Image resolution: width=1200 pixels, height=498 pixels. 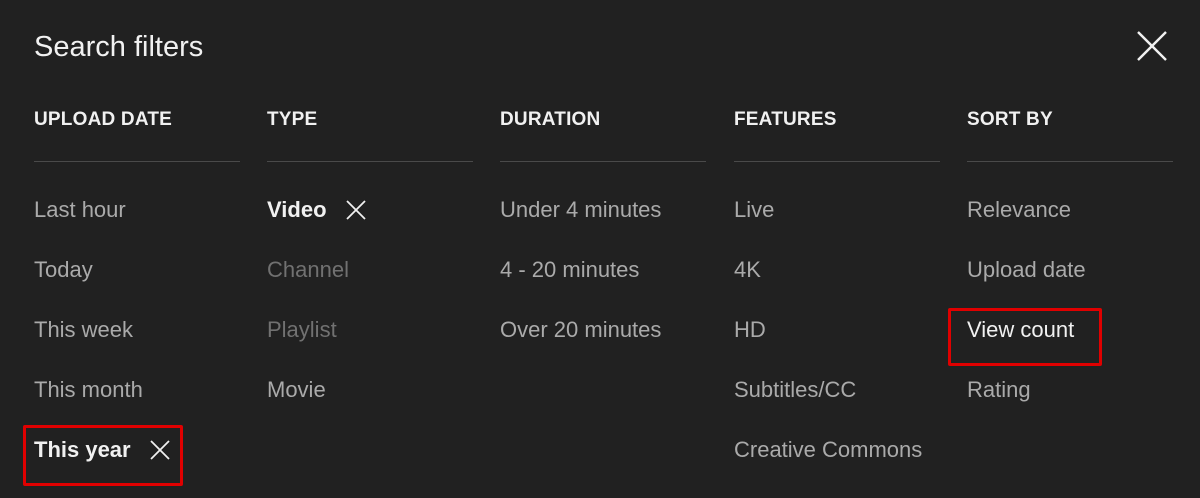 What do you see at coordinates (1019, 209) in the screenshot?
I see `filter-option-label: Relevance` at bounding box center [1019, 209].